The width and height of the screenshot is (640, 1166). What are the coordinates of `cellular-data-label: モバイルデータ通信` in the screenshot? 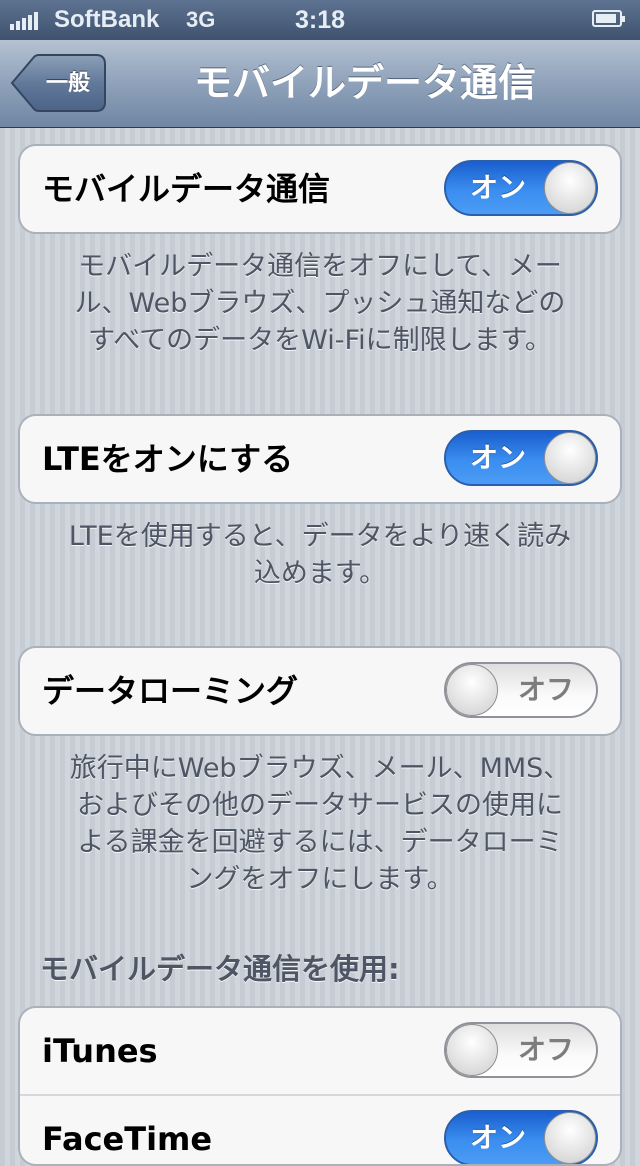 It's located at (186, 189).